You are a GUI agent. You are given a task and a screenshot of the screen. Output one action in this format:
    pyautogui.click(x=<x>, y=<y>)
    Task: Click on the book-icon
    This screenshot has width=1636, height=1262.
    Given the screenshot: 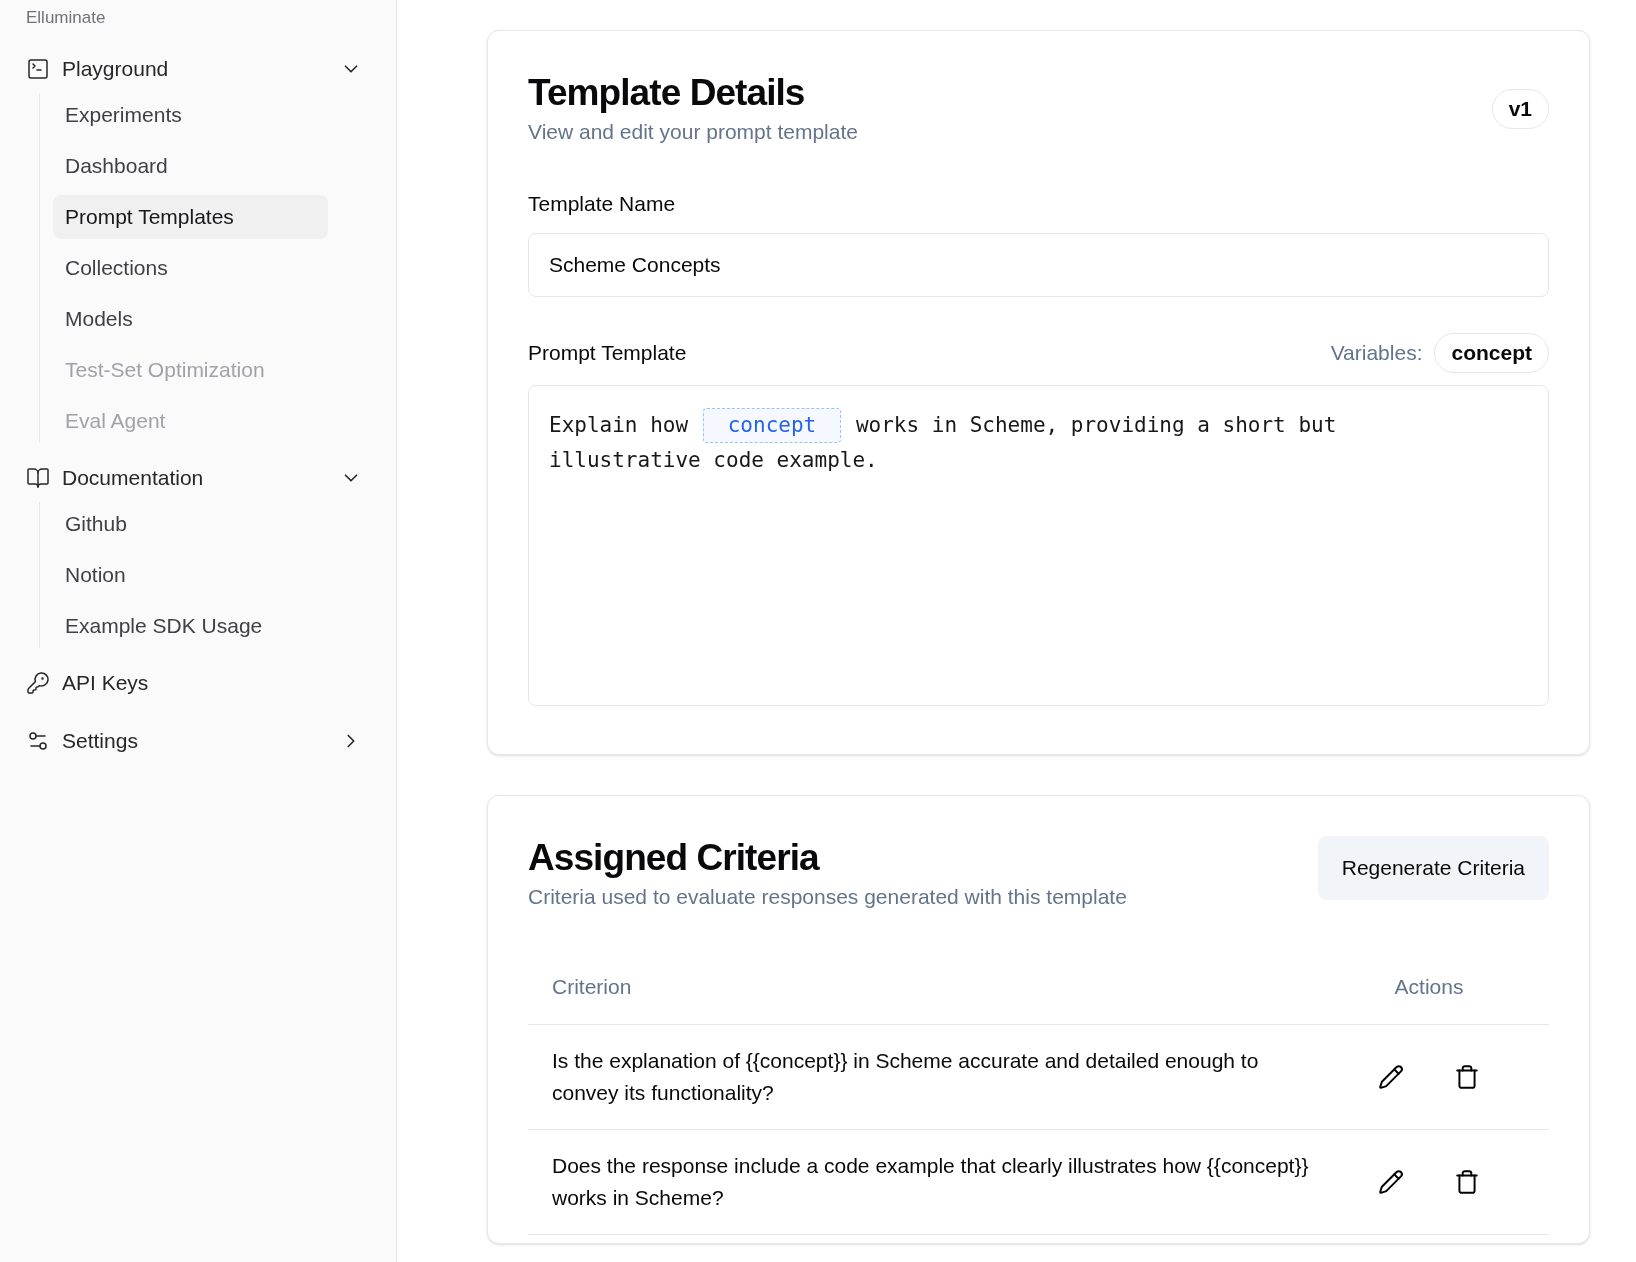 What is the action you would take?
    pyautogui.click(x=38, y=478)
    